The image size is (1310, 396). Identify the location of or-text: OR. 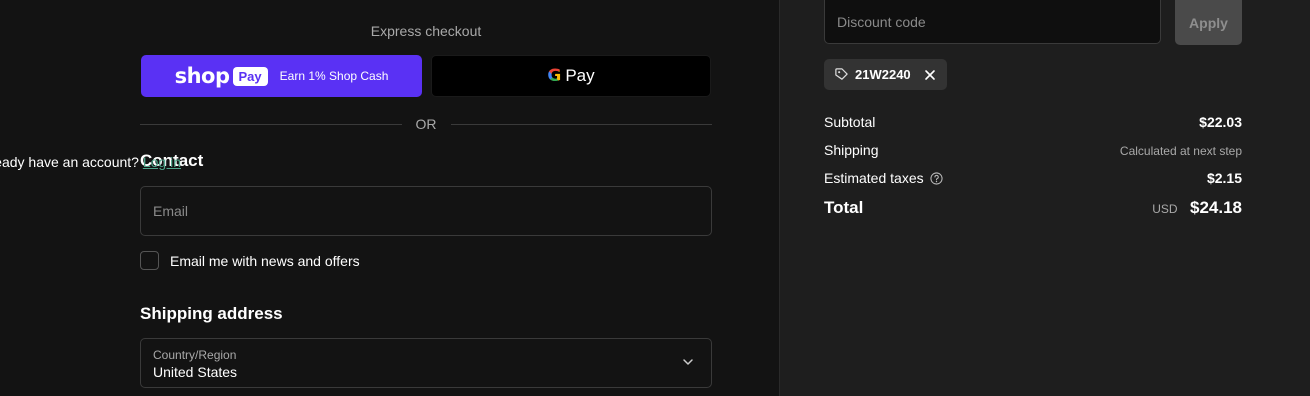
(426, 124).